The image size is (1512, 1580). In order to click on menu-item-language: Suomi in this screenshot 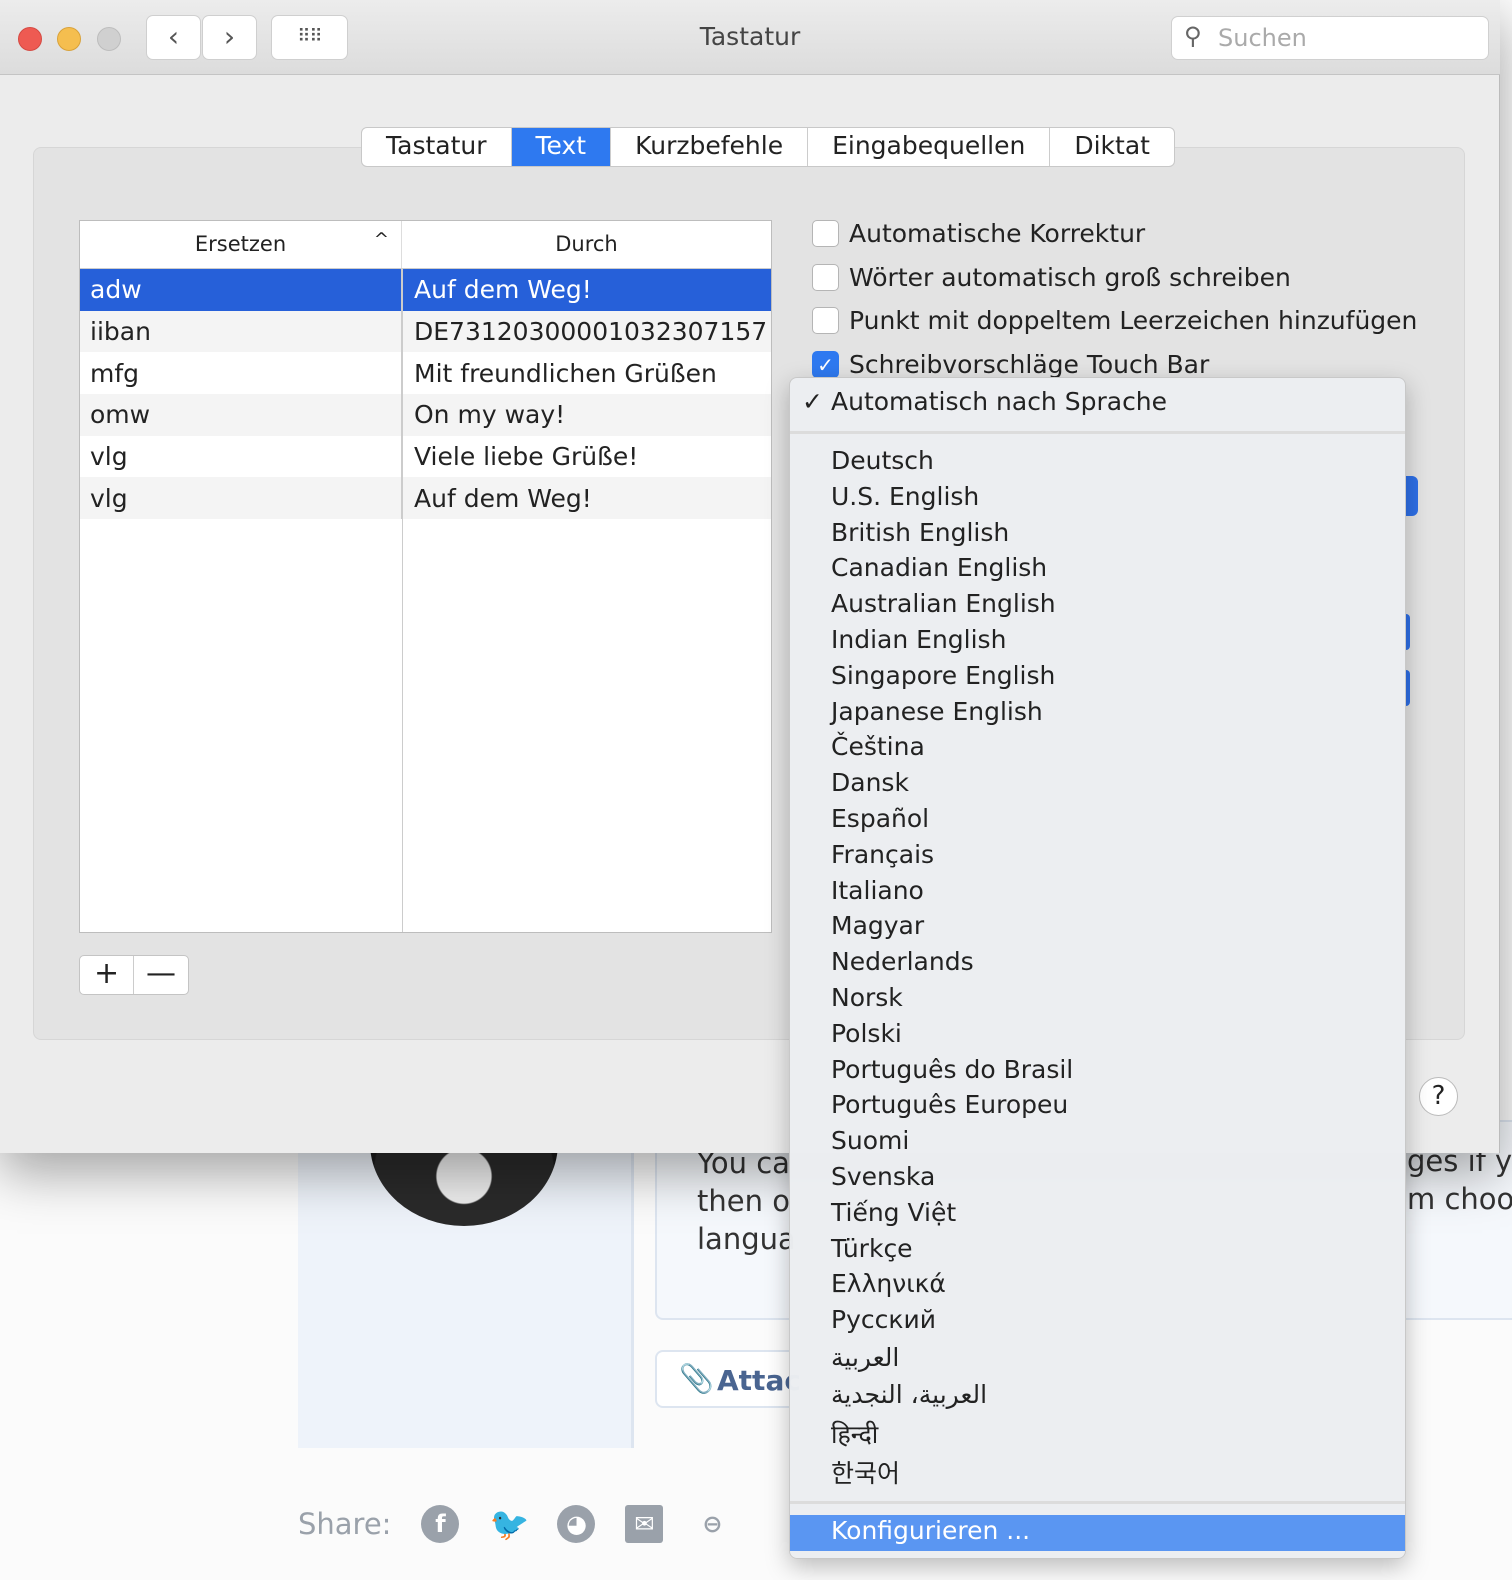, I will do `click(870, 1140)`.